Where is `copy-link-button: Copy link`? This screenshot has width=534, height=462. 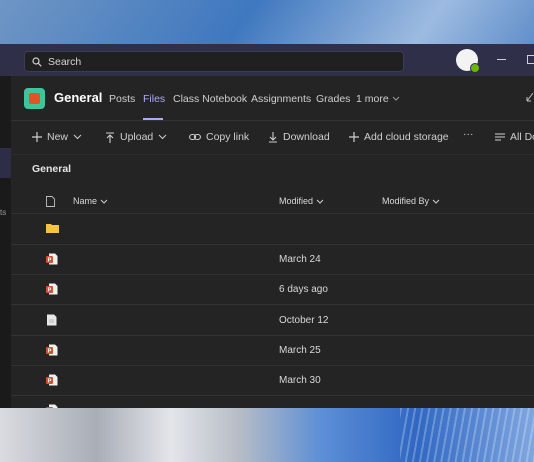
copy-link-button: Copy link is located at coordinates (219, 137).